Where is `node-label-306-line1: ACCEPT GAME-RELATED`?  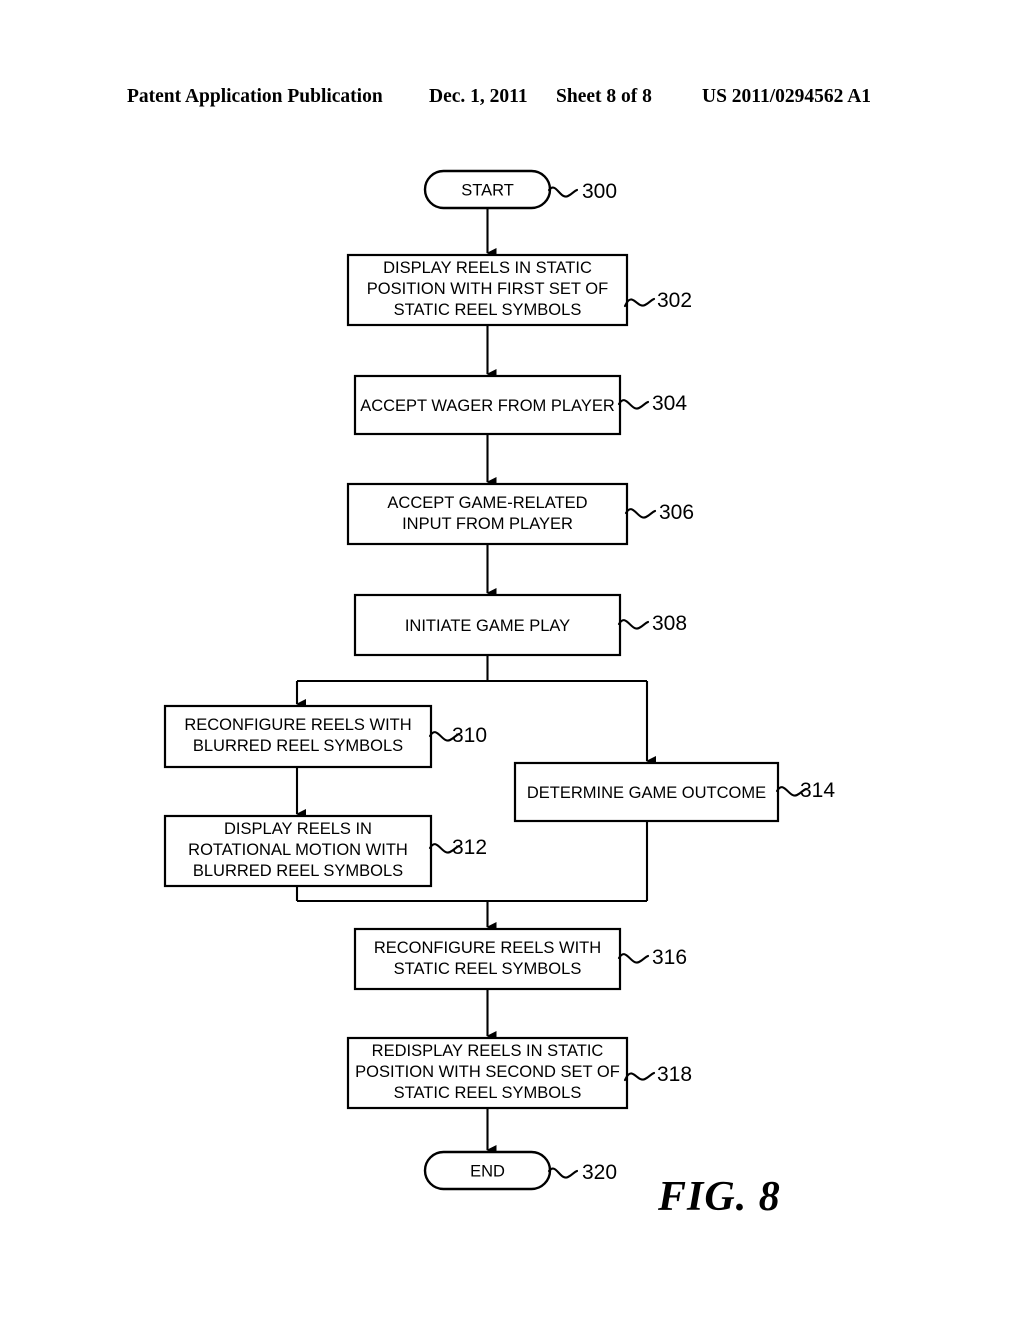 node-label-306-line1: ACCEPT GAME-RELATED is located at coordinates (487, 503).